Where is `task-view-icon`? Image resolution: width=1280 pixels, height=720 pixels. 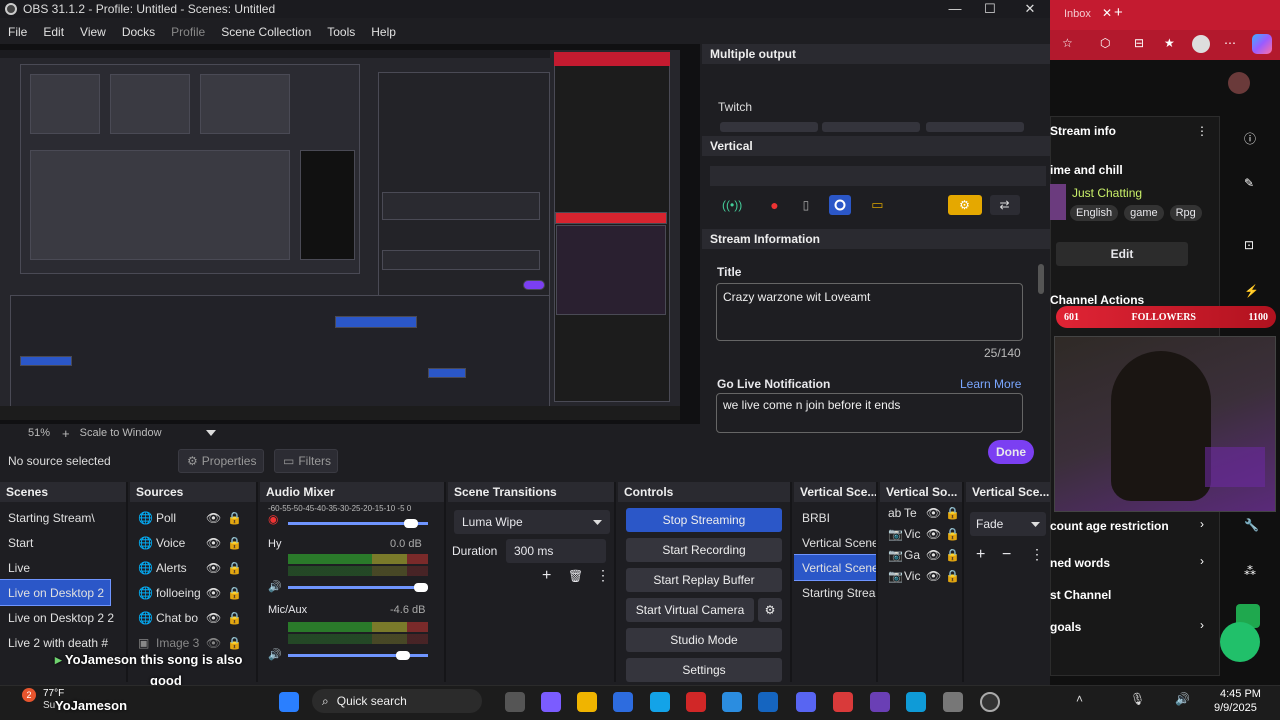 task-view-icon is located at coordinates (515, 702).